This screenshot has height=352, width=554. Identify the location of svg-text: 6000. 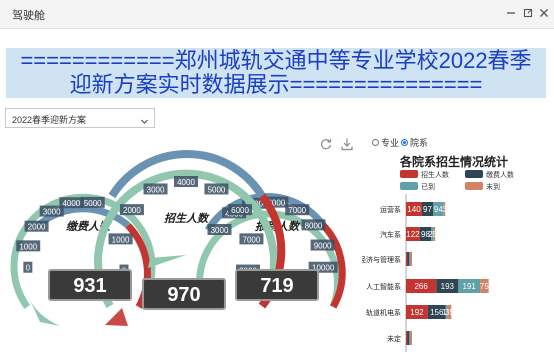
(240, 210).